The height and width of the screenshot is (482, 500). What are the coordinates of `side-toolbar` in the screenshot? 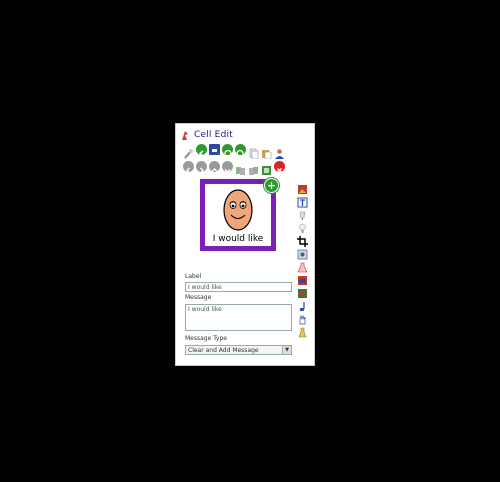 It's located at (303, 259).